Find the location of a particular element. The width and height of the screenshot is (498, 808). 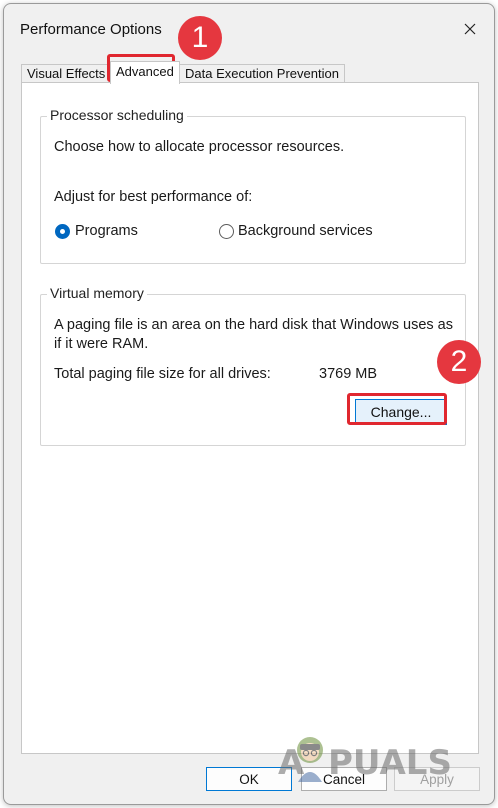

total-paging-size-label: Total paging file size for all drives: is located at coordinates (162, 374).